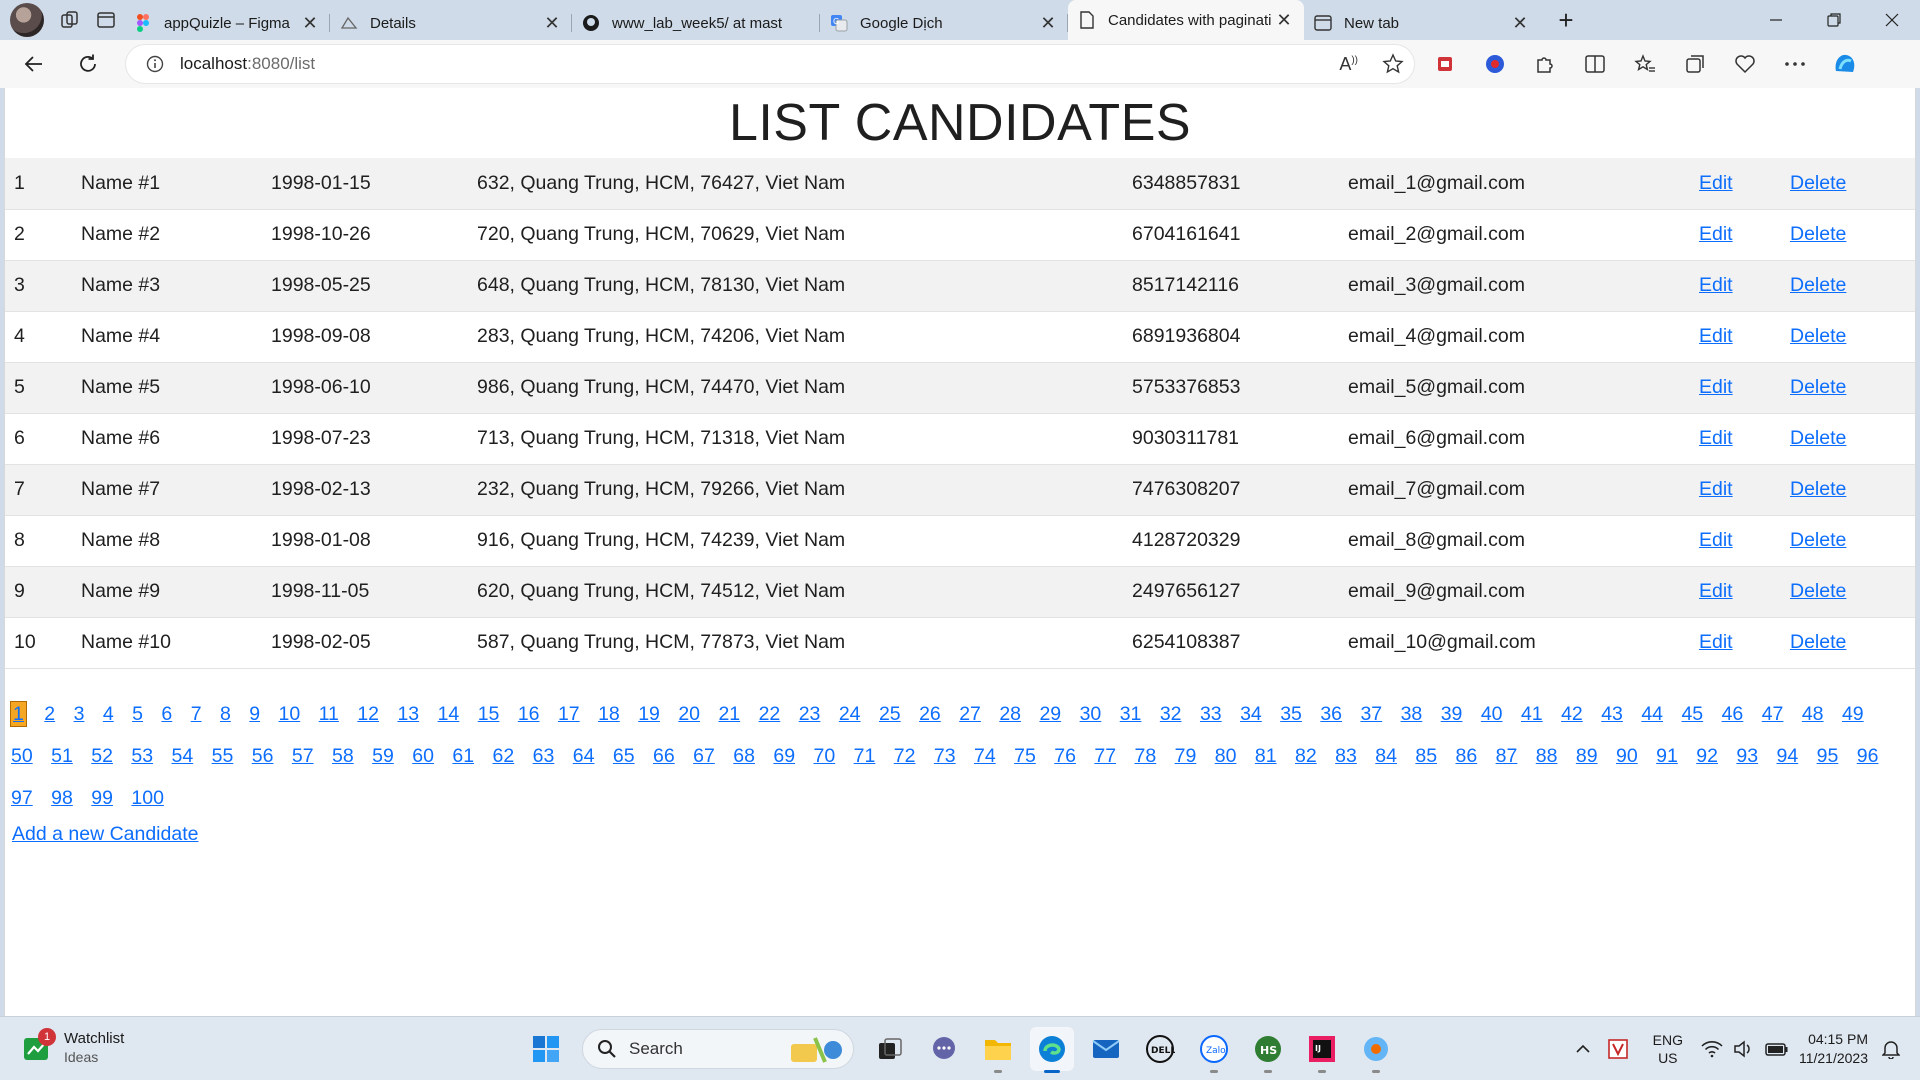  I want to click on page-link: 47, so click(1773, 714).